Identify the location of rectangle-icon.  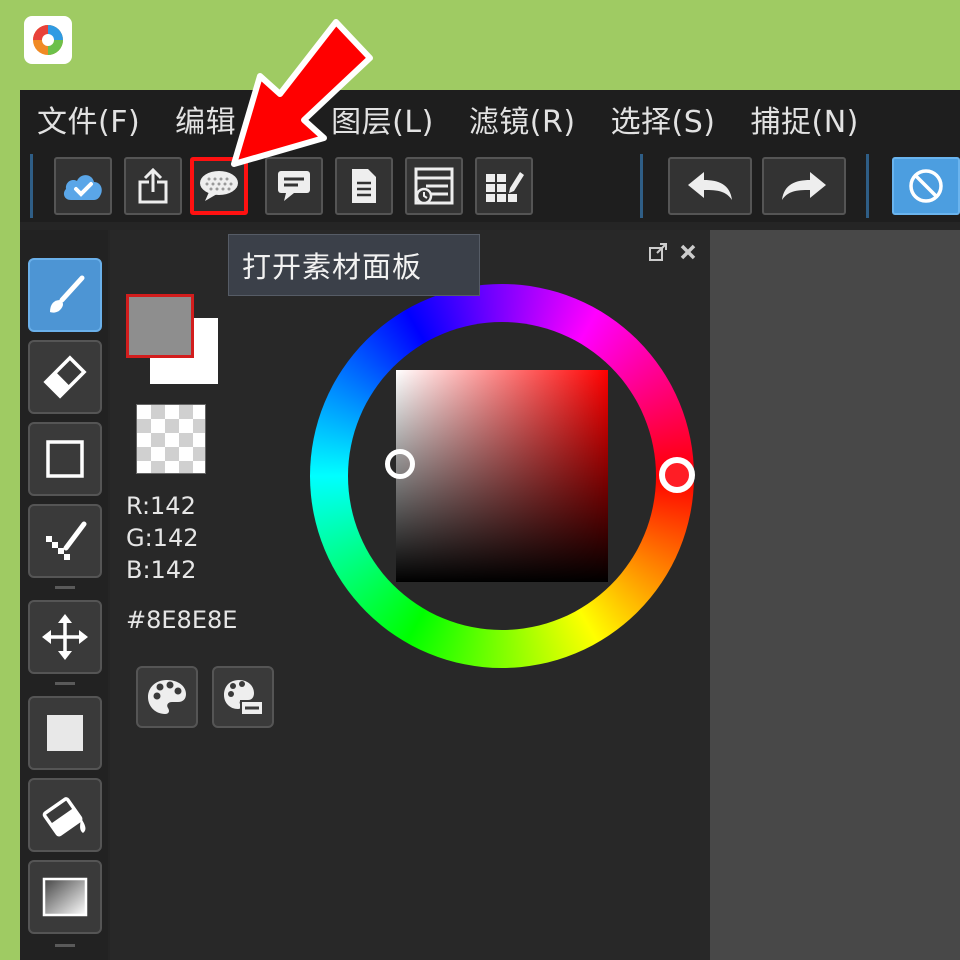
(65, 459).